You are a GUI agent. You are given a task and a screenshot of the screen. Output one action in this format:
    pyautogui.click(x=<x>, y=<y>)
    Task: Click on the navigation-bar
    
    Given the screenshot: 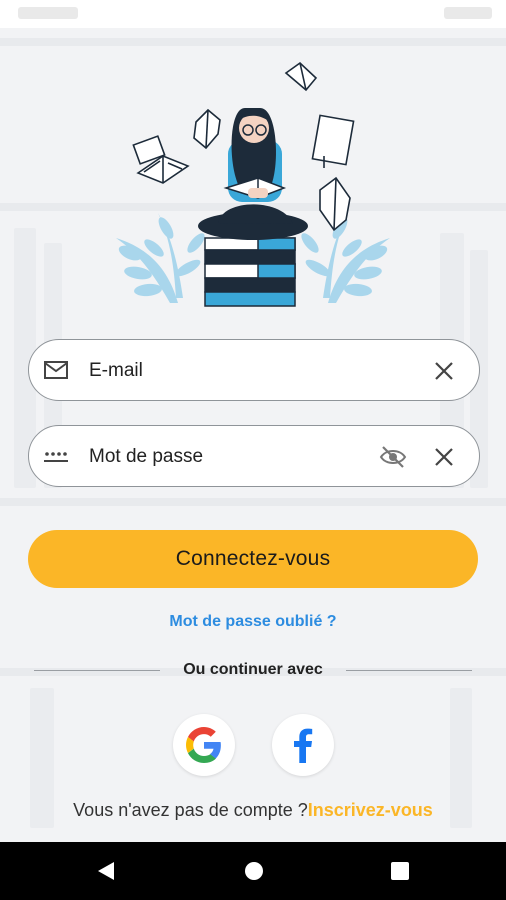 What is the action you would take?
    pyautogui.click(x=253, y=871)
    